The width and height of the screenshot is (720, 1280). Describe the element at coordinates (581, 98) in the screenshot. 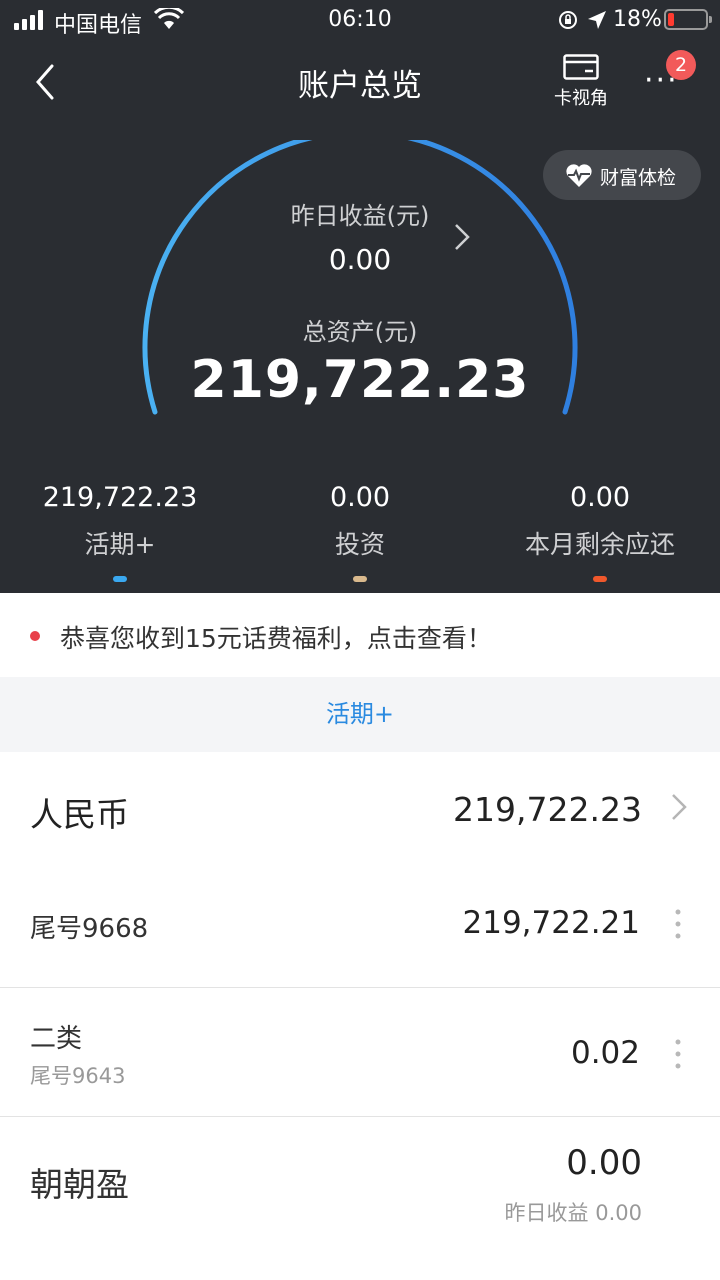

I see `card-view-label: 卡视角` at that location.